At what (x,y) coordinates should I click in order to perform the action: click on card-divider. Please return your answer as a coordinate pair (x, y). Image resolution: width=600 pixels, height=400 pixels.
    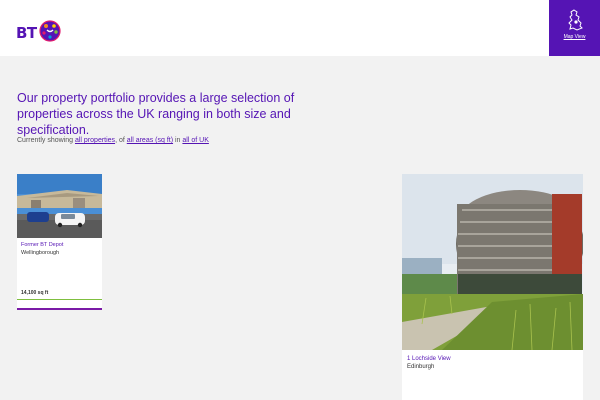
    Looking at the image, I should click on (59, 299).